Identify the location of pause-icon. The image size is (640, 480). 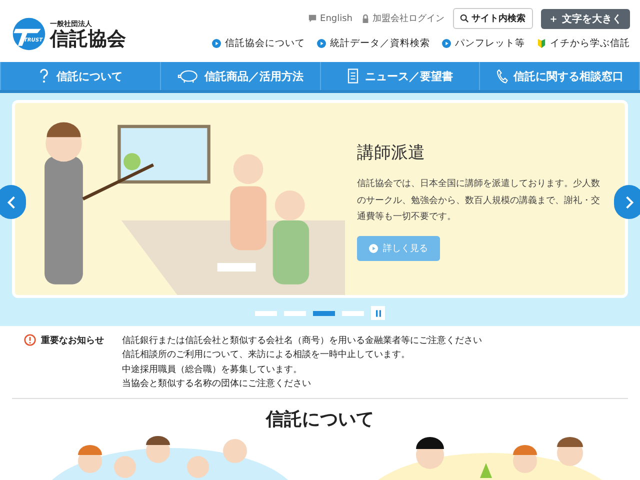
(378, 313).